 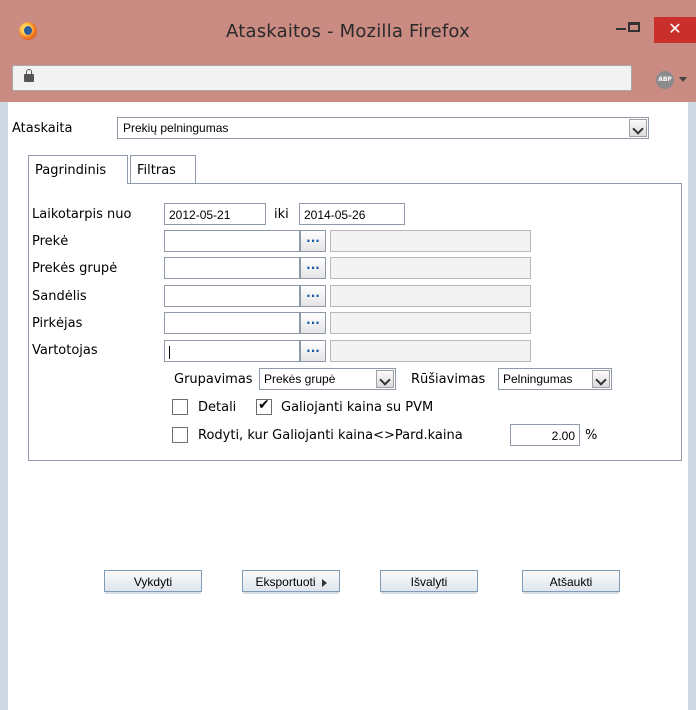 What do you see at coordinates (232, 351) in the screenshot?
I see `vartotojas-input` at bounding box center [232, 351].